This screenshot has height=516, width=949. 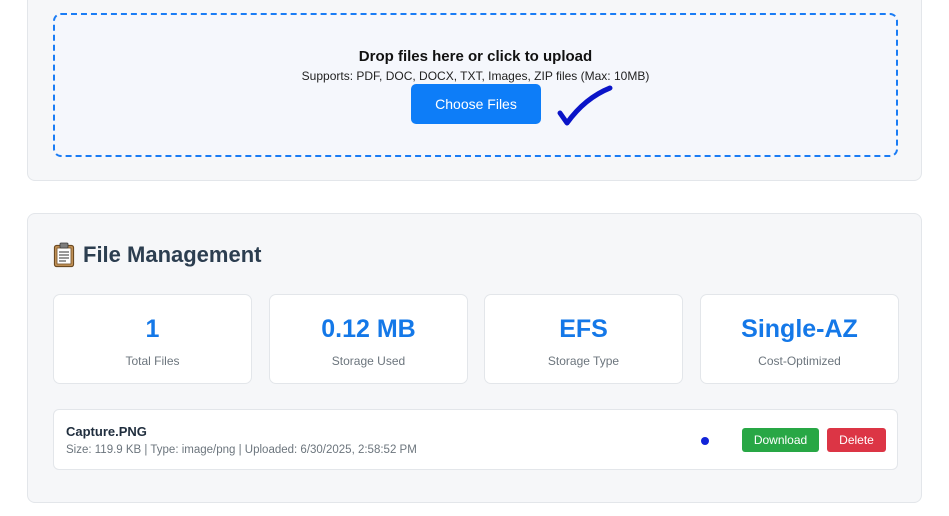 I want to click on stat-total-files: 1 Total Files, so click(x=152, y=339).